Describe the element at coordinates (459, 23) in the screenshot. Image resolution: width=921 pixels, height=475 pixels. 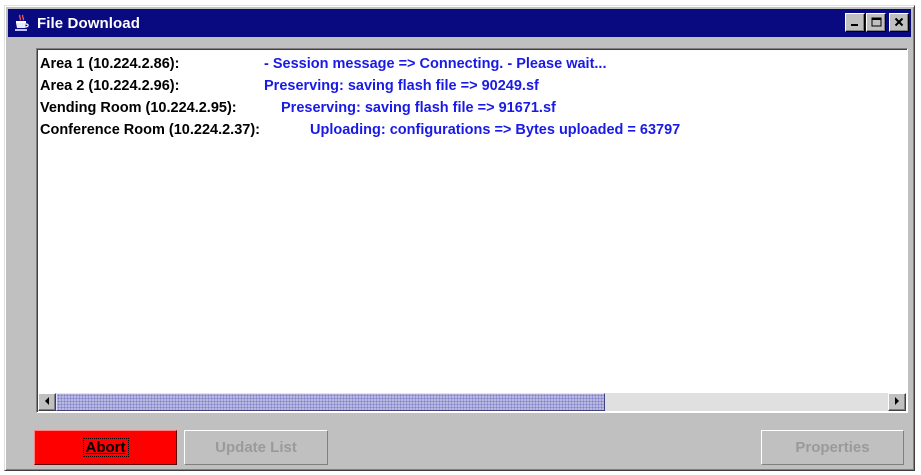
I see `title-bar: File Download` at that location.